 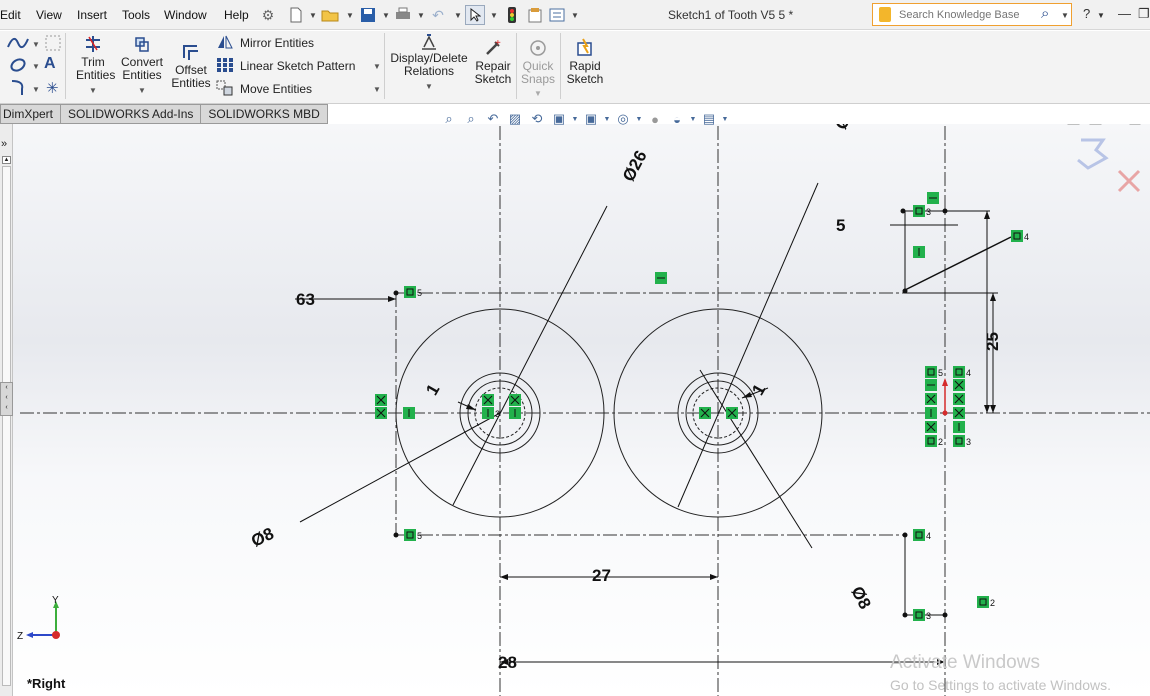 I want to click on circle-icon, so click(x=18, y=66).